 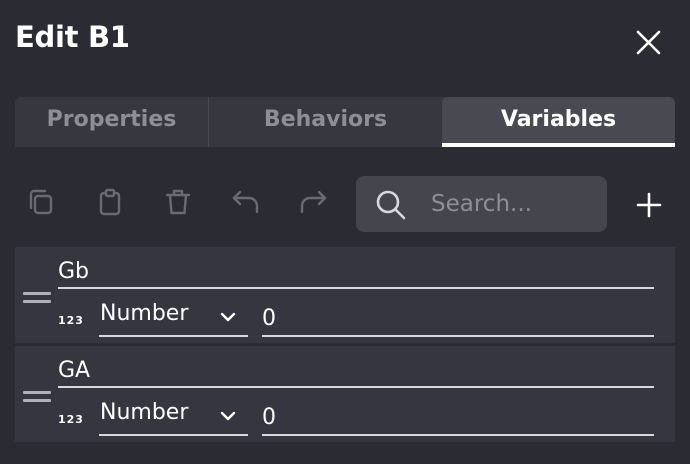 I want to click on add-variable-button, so click(x=649, y=205).